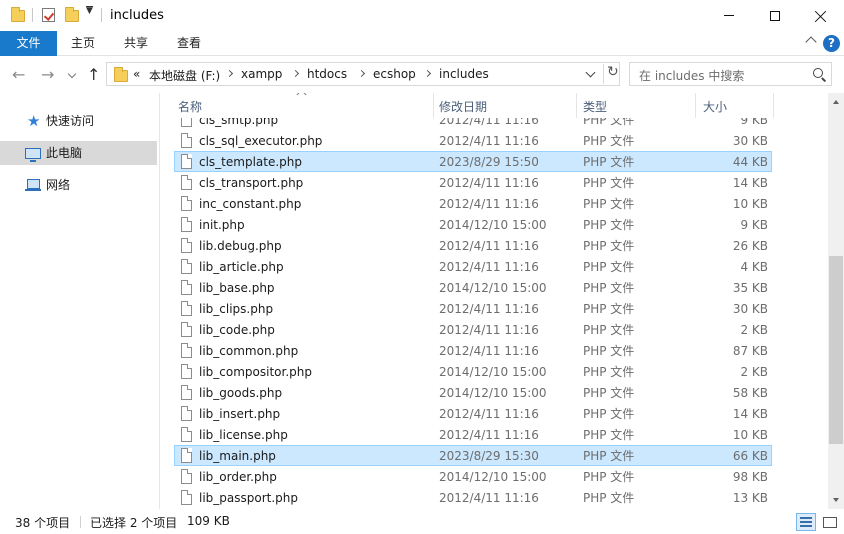 This screenshot has width=844, height=534. I want to click on sidebar-item-this-pc: 此电脑, so click(78, 153).